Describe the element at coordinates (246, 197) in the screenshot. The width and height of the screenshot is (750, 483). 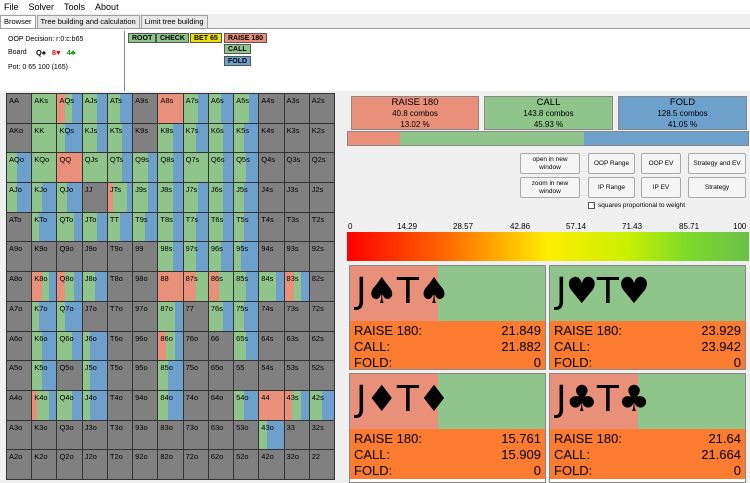
I see `hand-cell-J5s: J5s` at that location.